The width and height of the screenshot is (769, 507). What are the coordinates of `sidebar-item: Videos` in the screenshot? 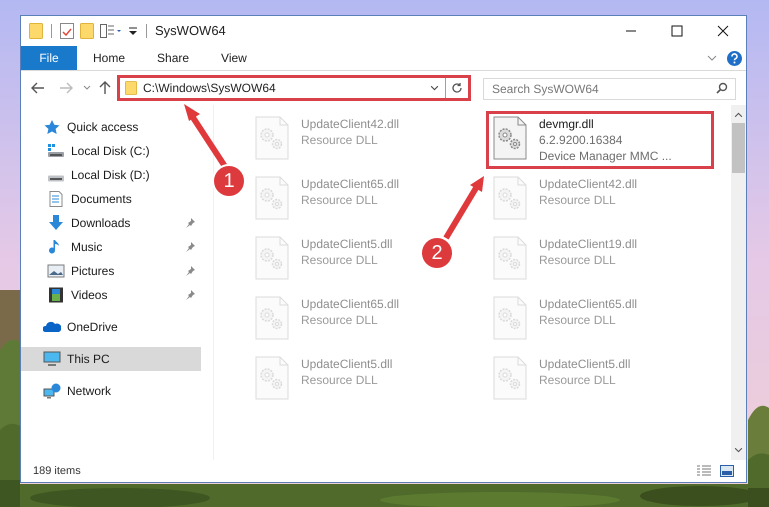 It's located at (111, 295).